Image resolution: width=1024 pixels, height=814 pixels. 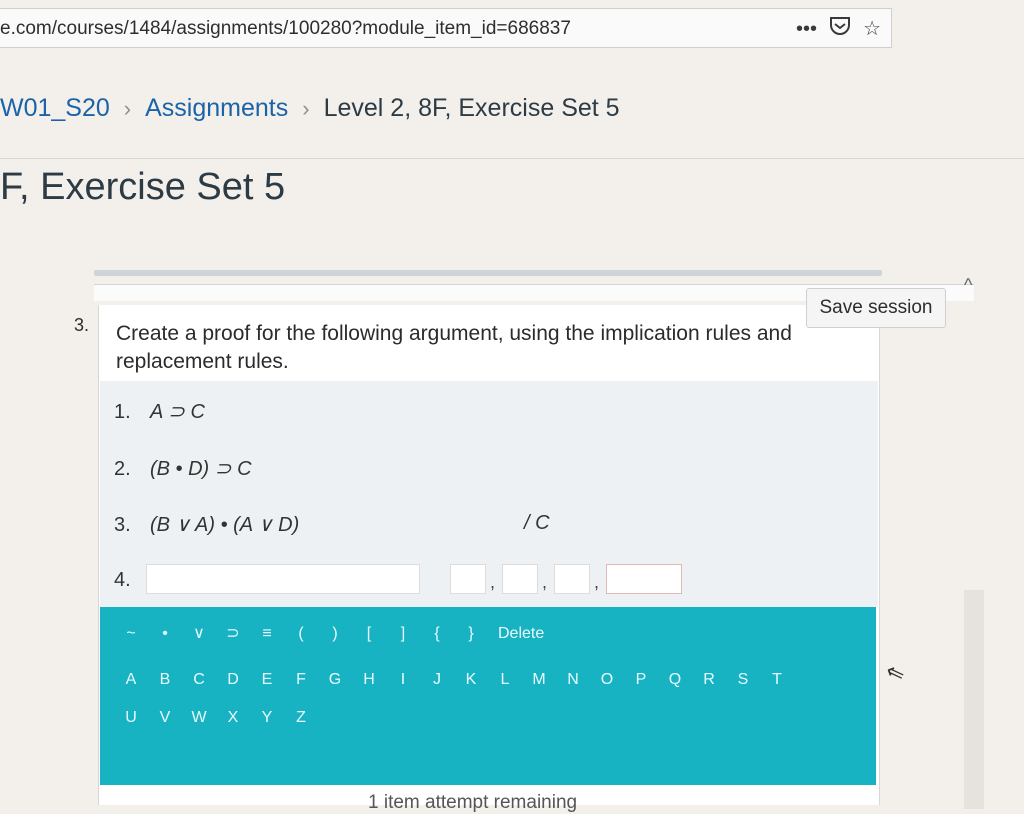 What do you see at coordinates (872, 29) in the screenshot?
I see `star-icon: ☆` at bounding box center [872, 29].